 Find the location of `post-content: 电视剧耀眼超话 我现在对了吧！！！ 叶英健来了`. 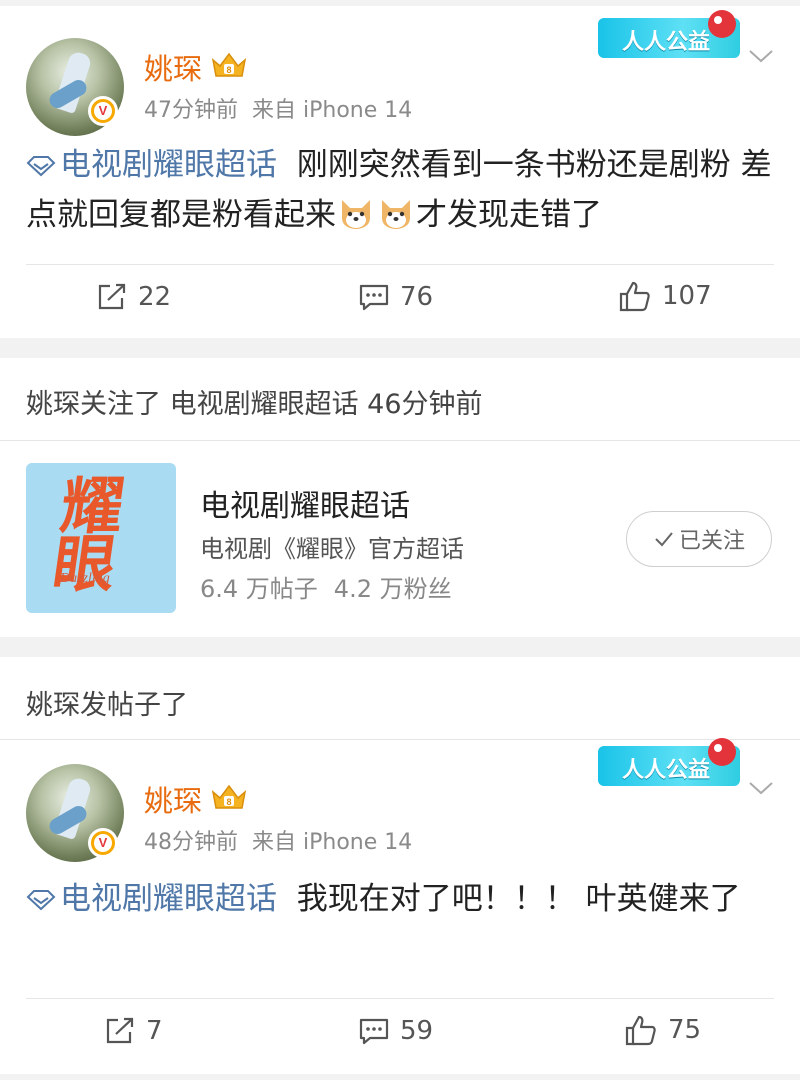

post-content: 电视剧耀眼超话 我现在对了吧！！！ 叶英健来了 is located at coordinates (401, 899).